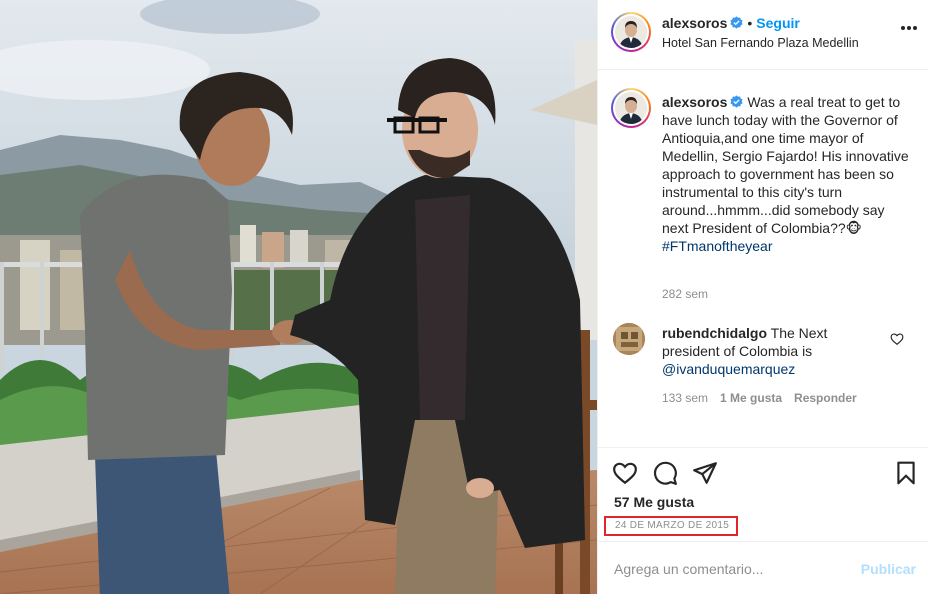 The width and height of the screenshot is (928, 594). Describe the element at coordinates (705, 473) in the screenshot. I see `paper-plane-icon` at that location.